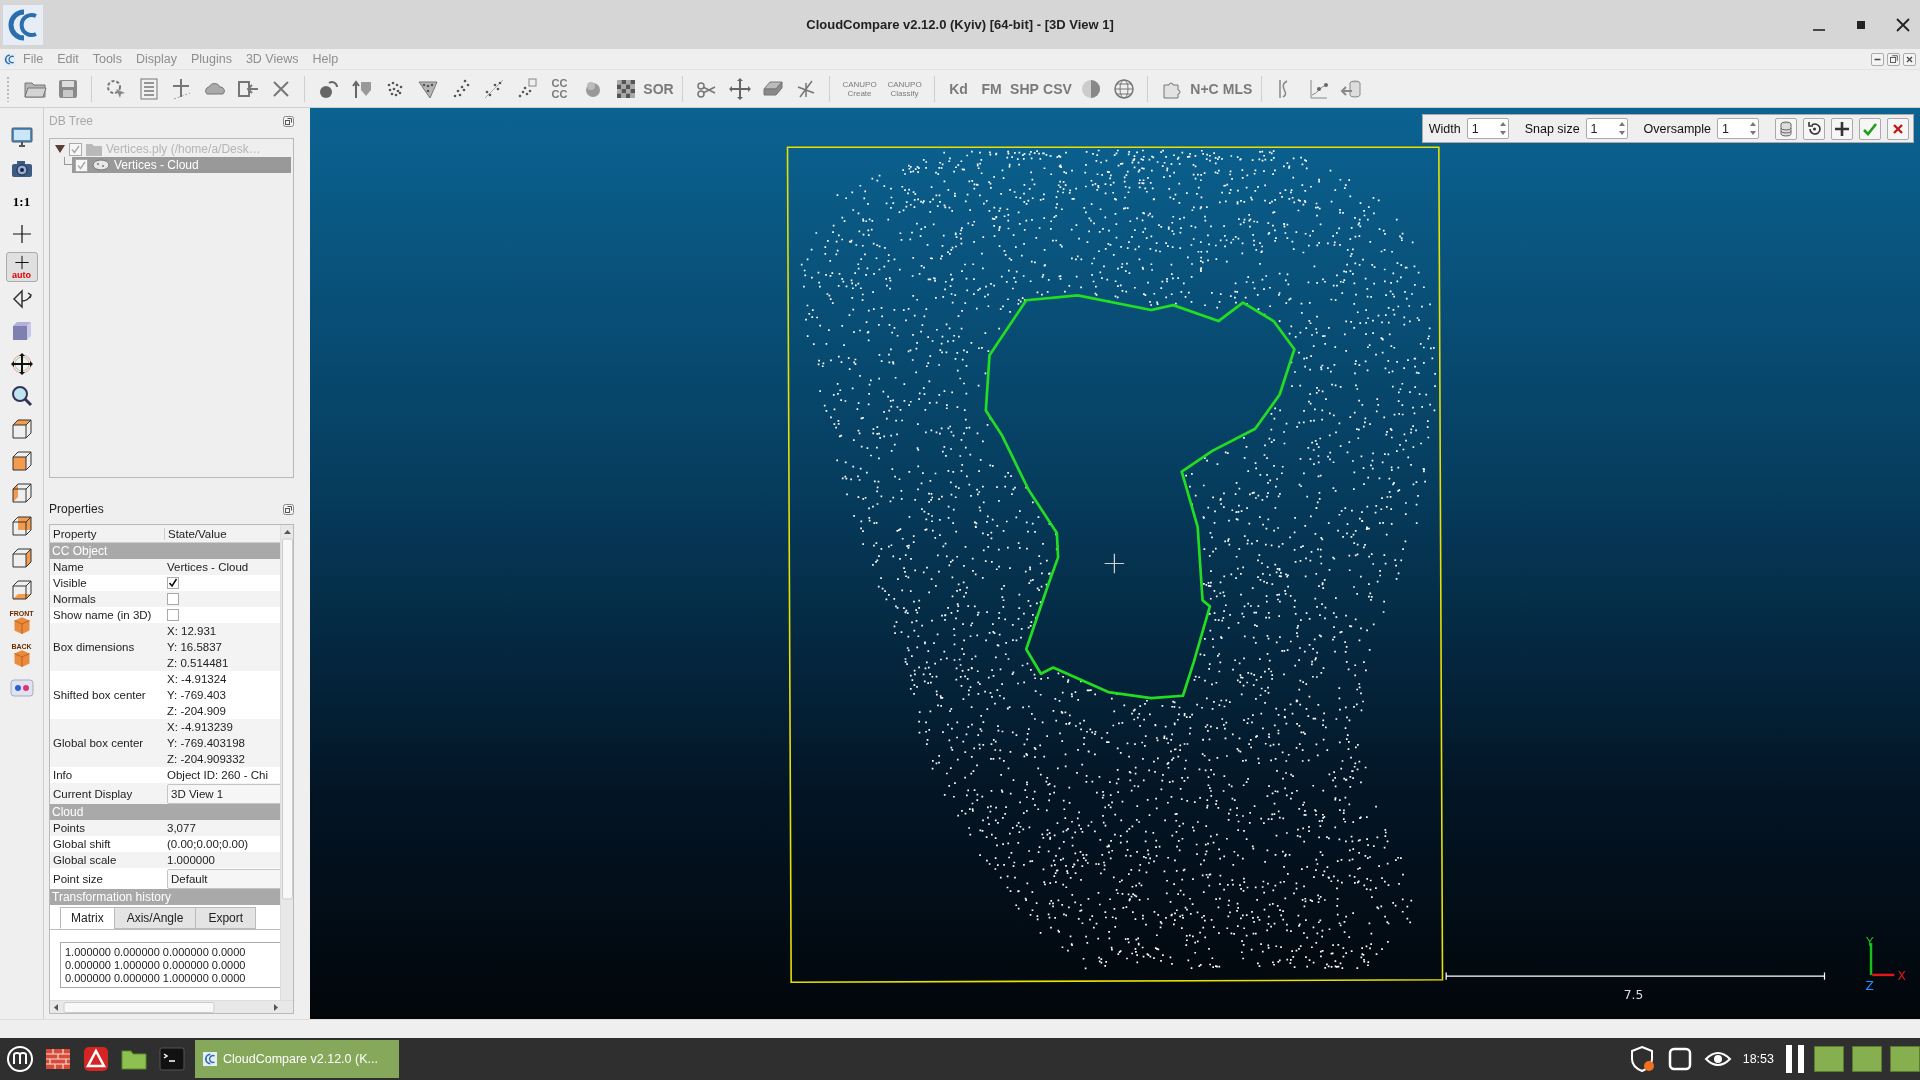 This screenshot has width=1920, height=1080. Describe the element at coordinates (87, 918) in the screenshot. I see `tab: Matrix` at that location.